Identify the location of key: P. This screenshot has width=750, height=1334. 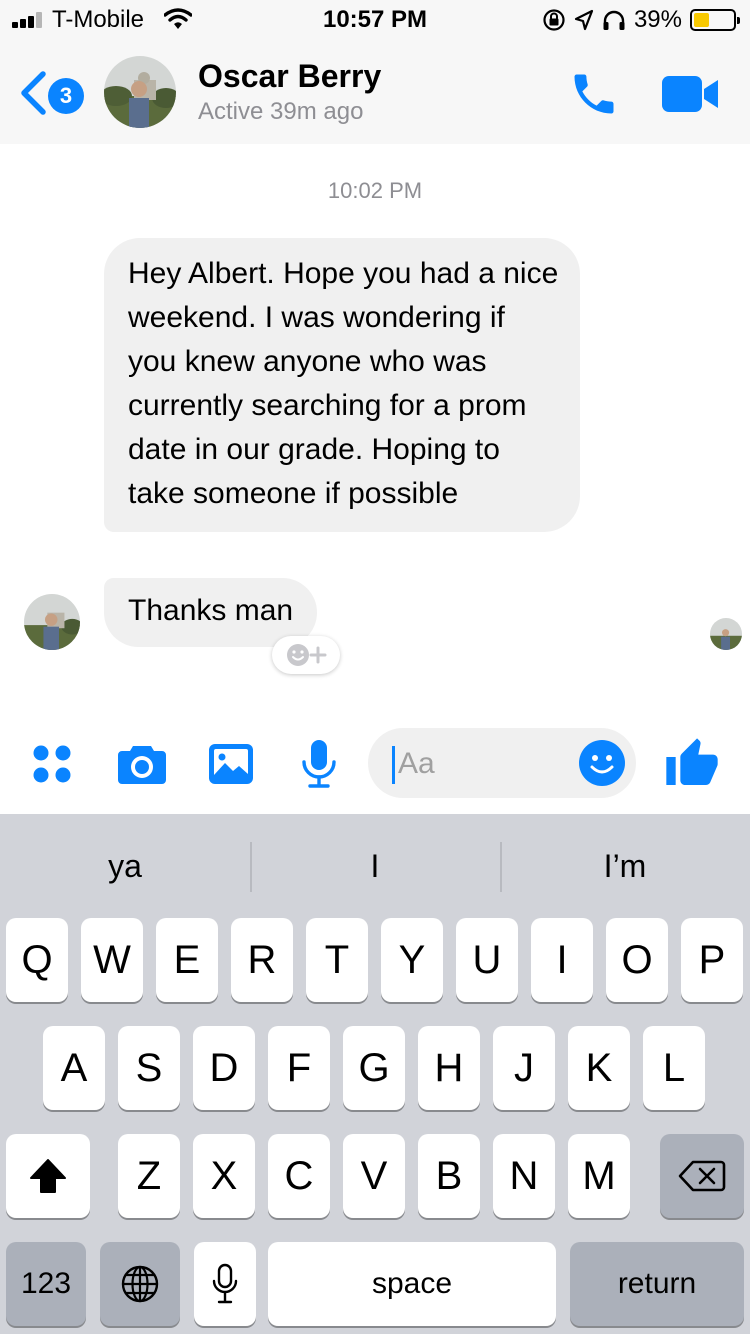
(712, 960).